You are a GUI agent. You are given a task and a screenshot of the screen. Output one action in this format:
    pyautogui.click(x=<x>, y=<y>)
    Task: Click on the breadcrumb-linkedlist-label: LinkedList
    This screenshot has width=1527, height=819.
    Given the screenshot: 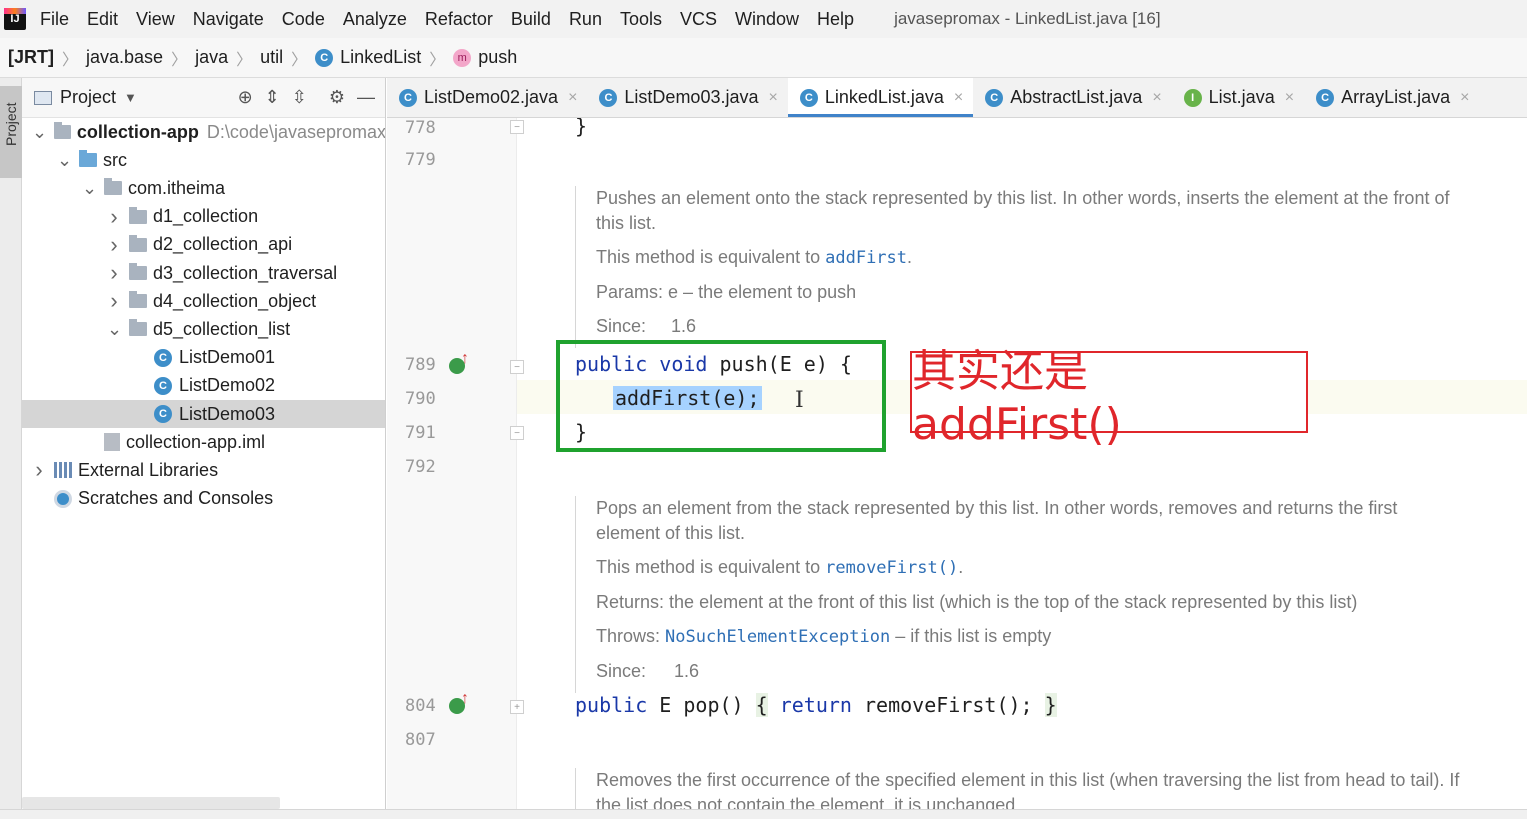 What is the action you would take?
    pyautogui.click(x=381, y=57)
    